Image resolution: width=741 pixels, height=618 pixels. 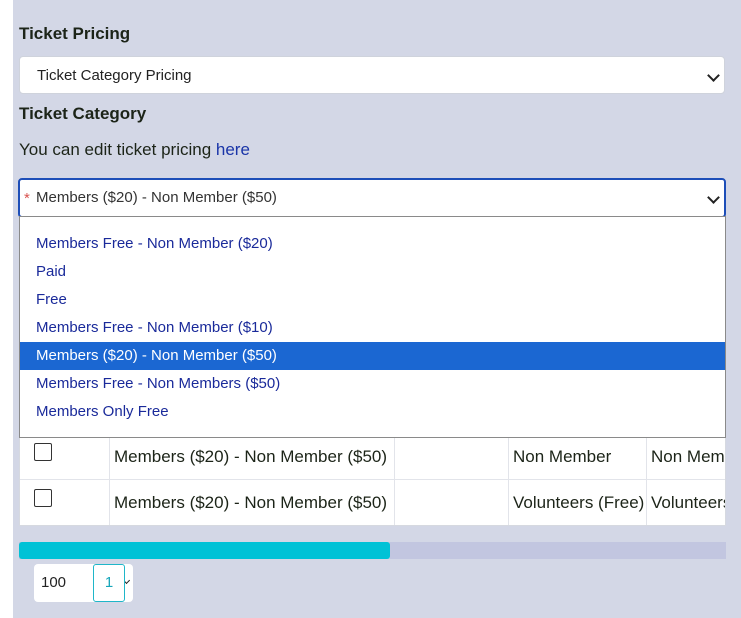 I want to click on hint-text: You can edit ticket pricing, so click(x=117, y=149).